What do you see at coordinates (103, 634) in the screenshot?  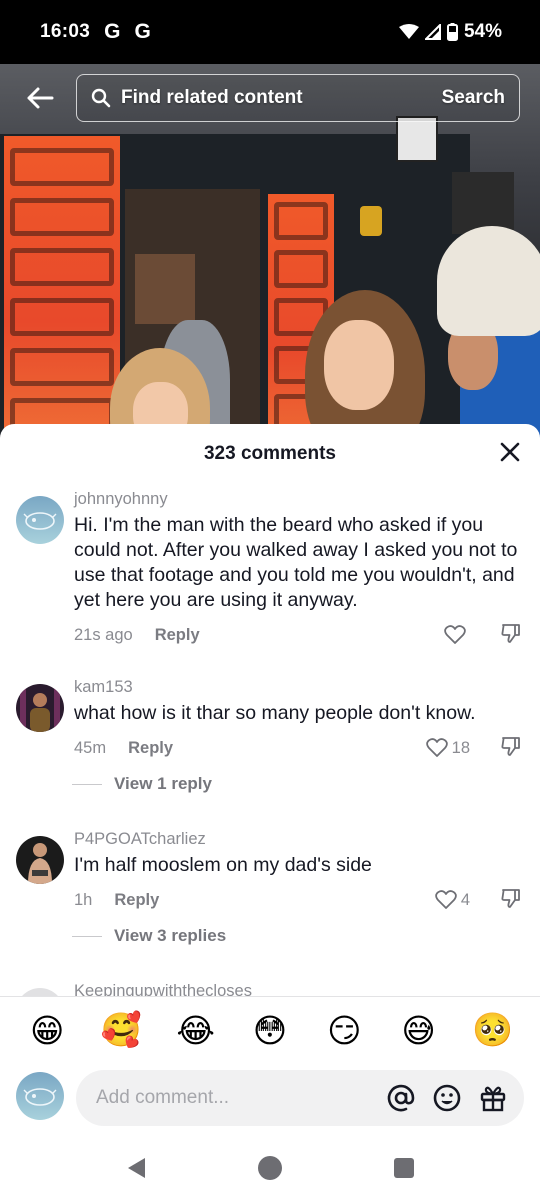 I see `comment-time: 21s ago` at bounding box center [103, 634].